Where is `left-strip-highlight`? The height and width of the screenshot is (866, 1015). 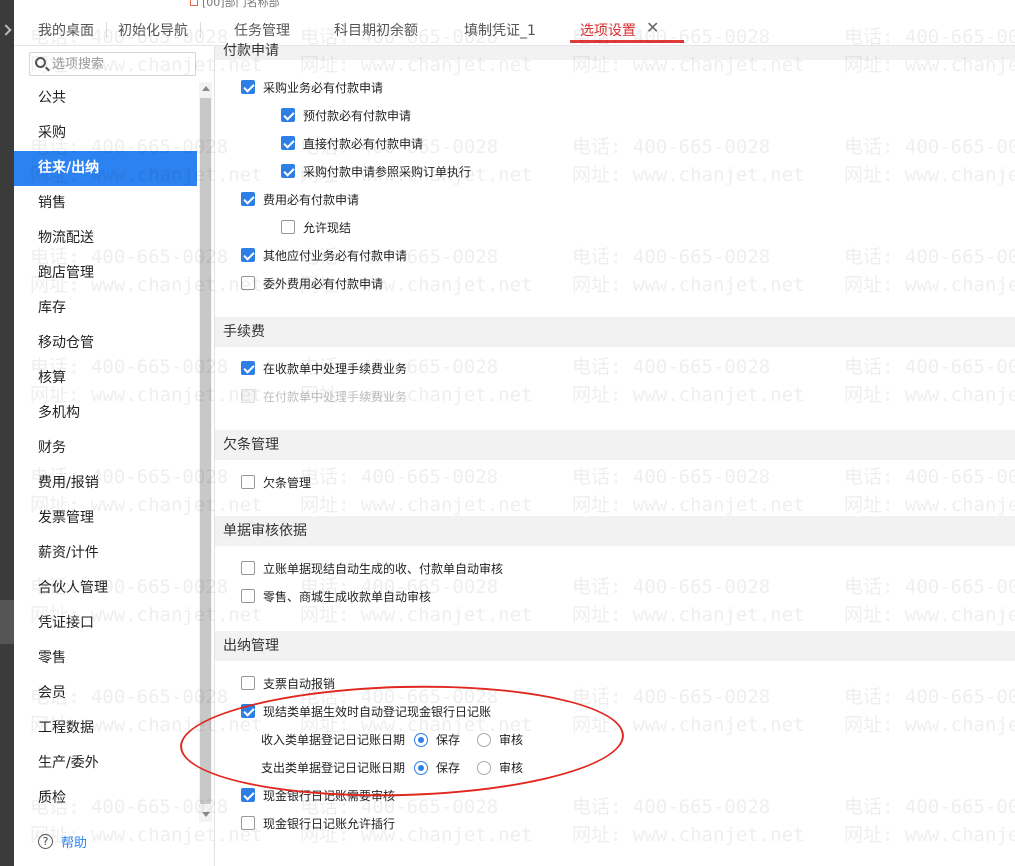 left-strip-highlight is located at coordinates (7, 622).